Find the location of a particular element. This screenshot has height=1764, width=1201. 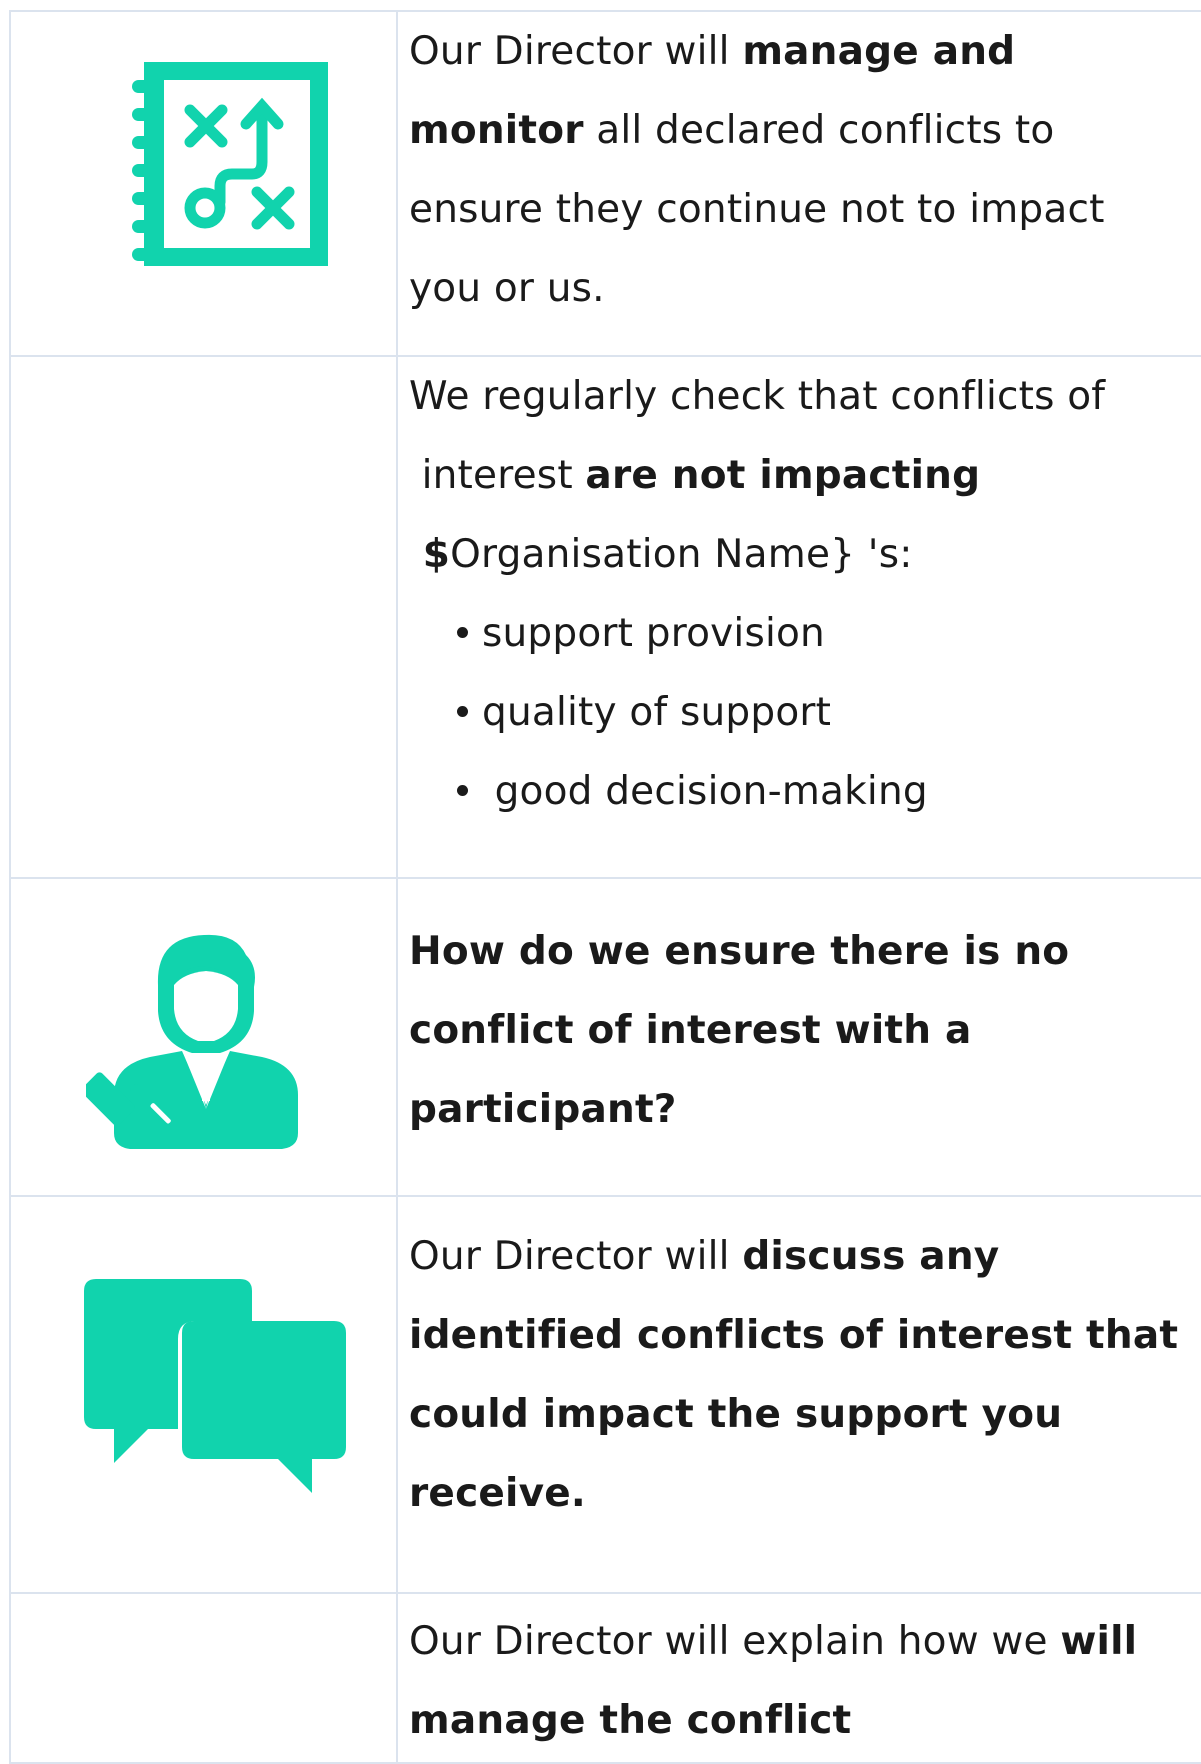

text-run-bold: identified conflicts of interest that is located at coordinates (794, 1335).